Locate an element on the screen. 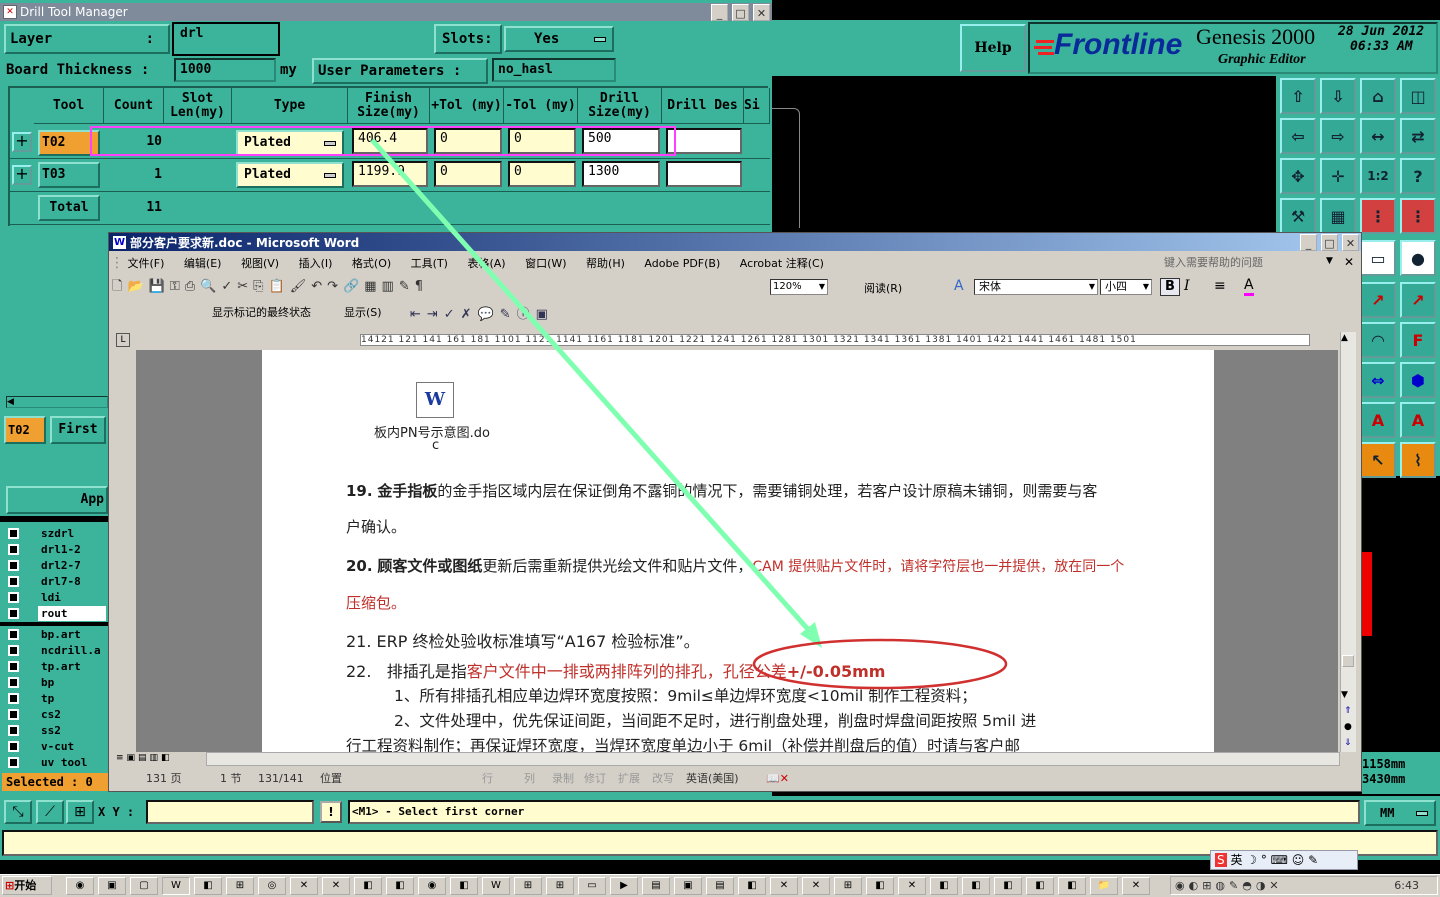  xy-input is located at coordinates (230, 812).